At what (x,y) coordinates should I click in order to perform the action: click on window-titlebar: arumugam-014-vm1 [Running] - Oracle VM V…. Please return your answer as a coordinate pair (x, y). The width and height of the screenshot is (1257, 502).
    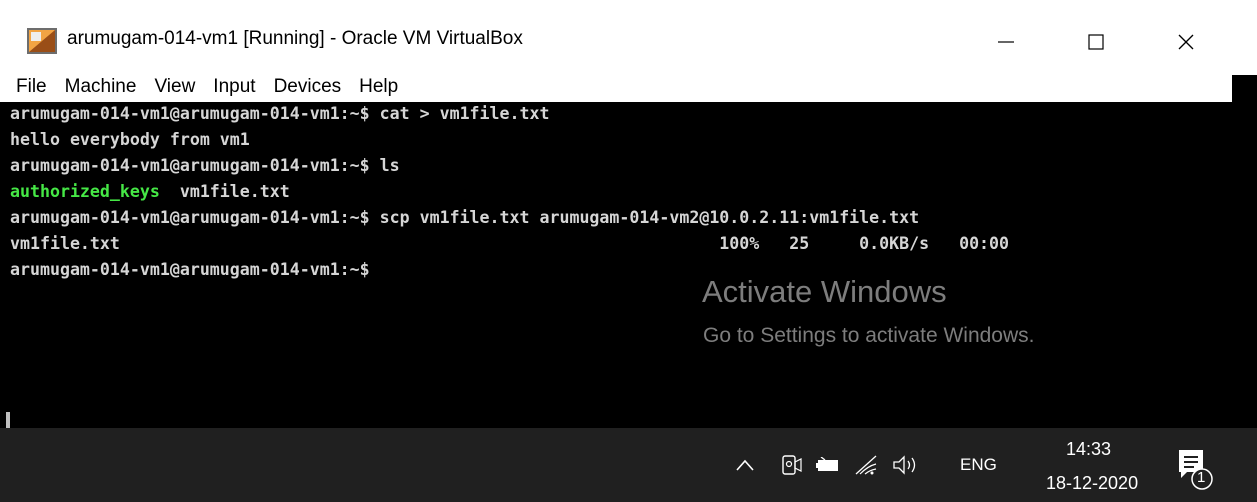
    Looking at the image, I should click on (628, 37).